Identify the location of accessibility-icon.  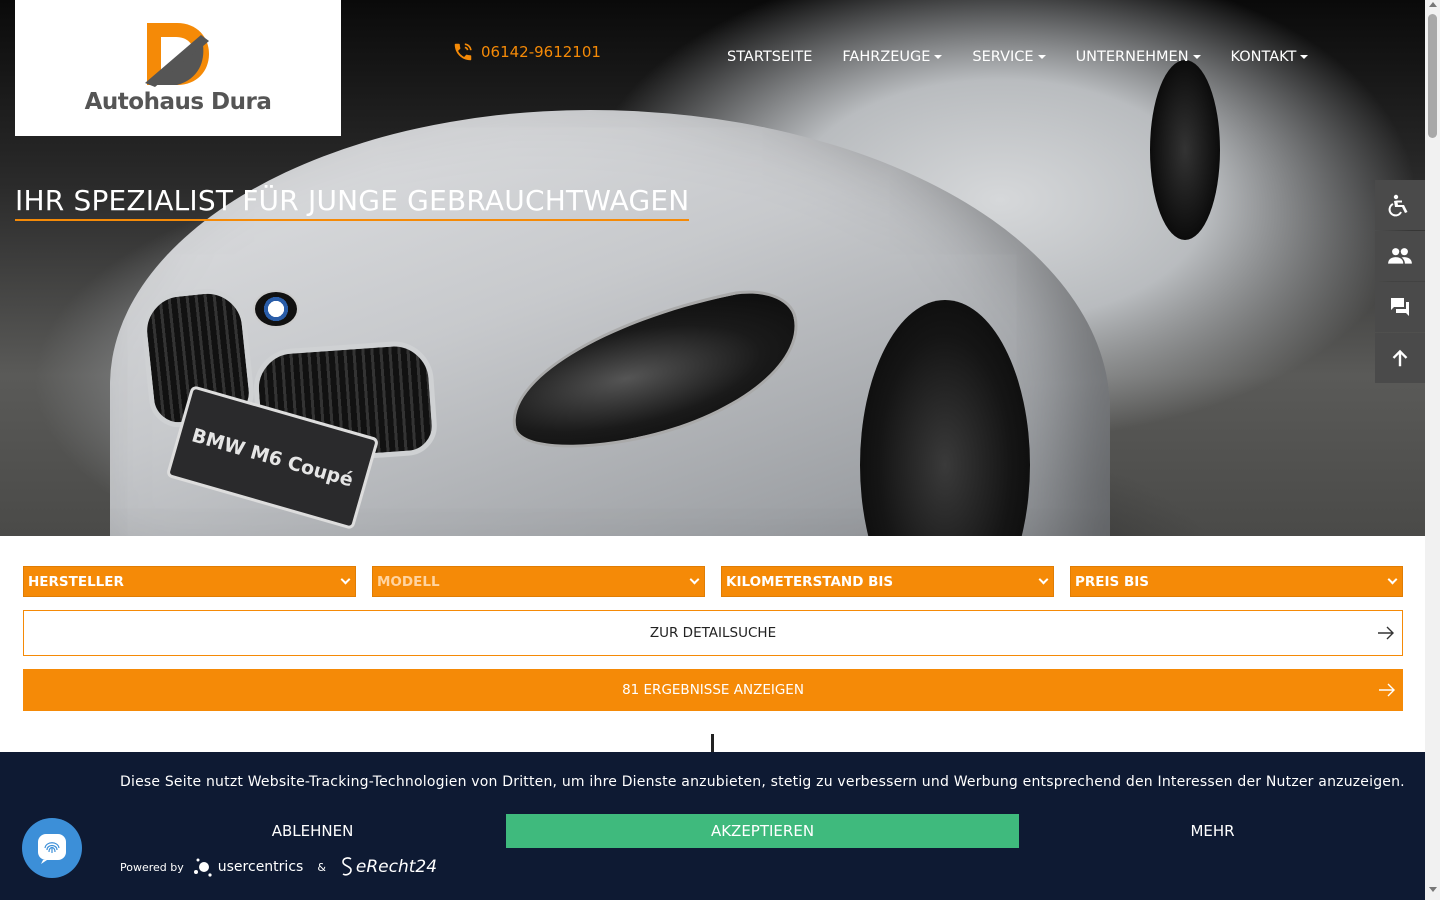
(1398, 205).